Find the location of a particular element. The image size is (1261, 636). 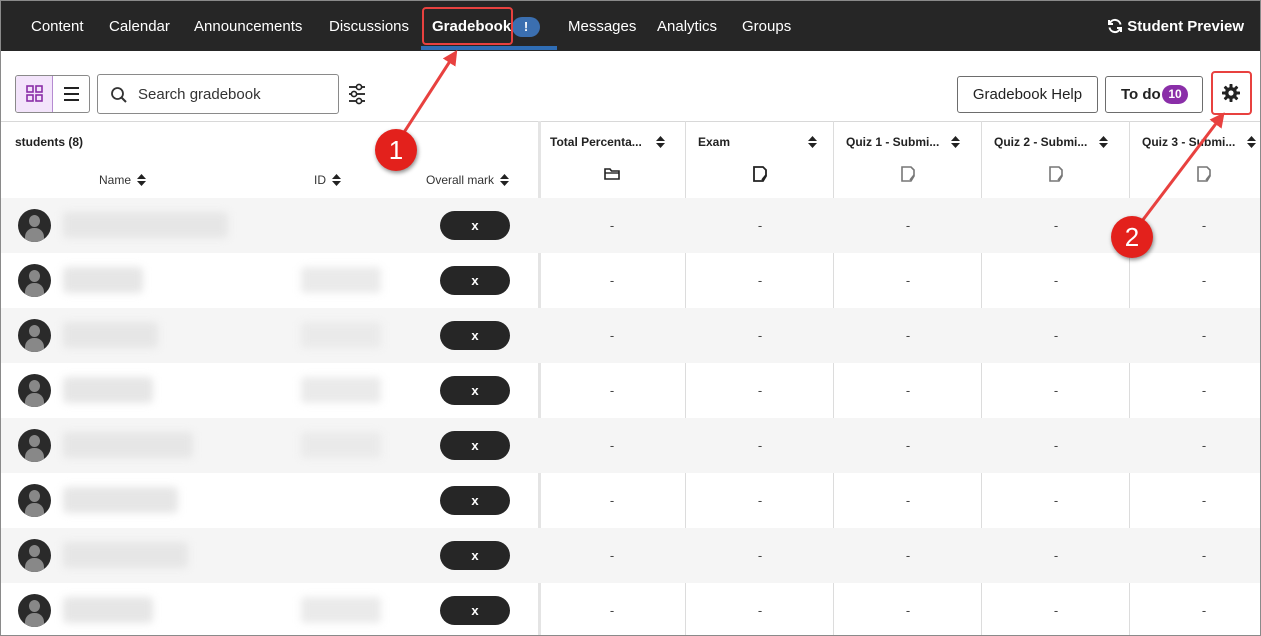

arrow-to-gradebook is located at coordinates (428, 93).